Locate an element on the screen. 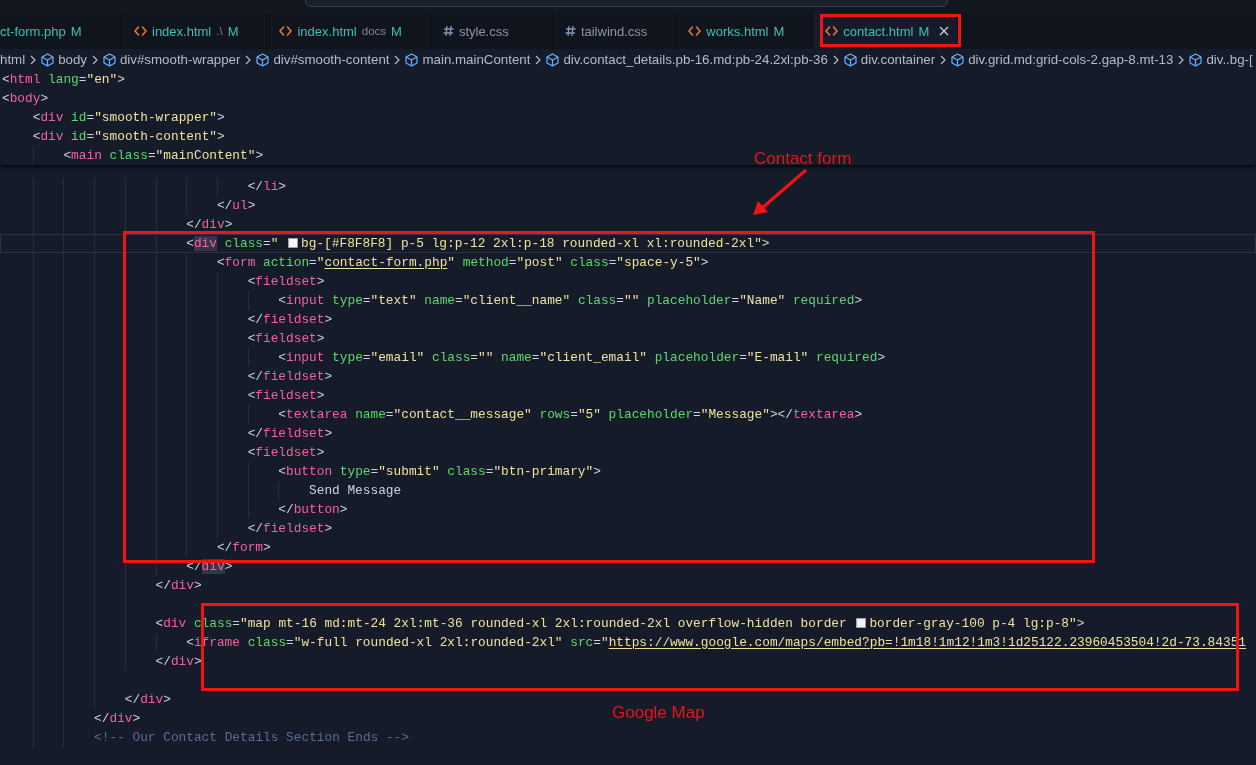 This screenshot has width=1256, height=765. code-line: </form> is located at coordinates (243, 547).